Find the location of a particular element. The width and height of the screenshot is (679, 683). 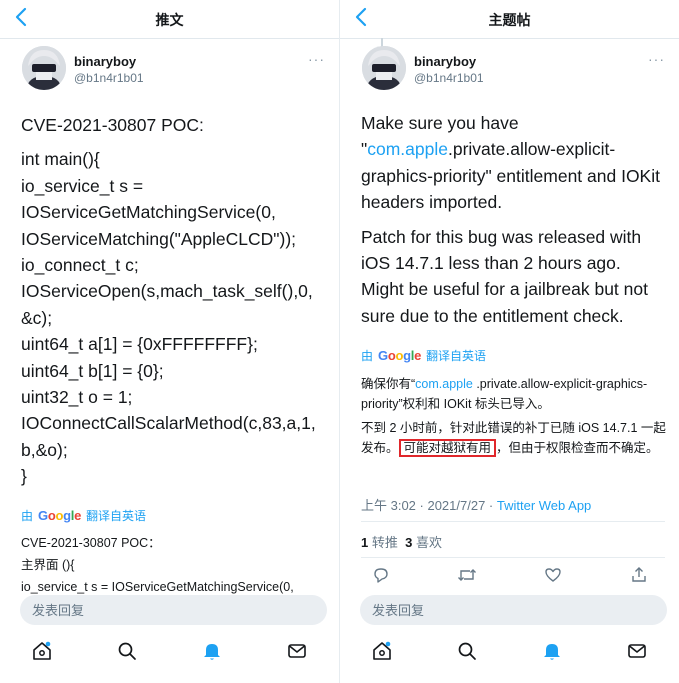

tweet-meta: 上午 3:02 · 2021/7/27 · Twitter Web App is located at coordinates (476, 504).